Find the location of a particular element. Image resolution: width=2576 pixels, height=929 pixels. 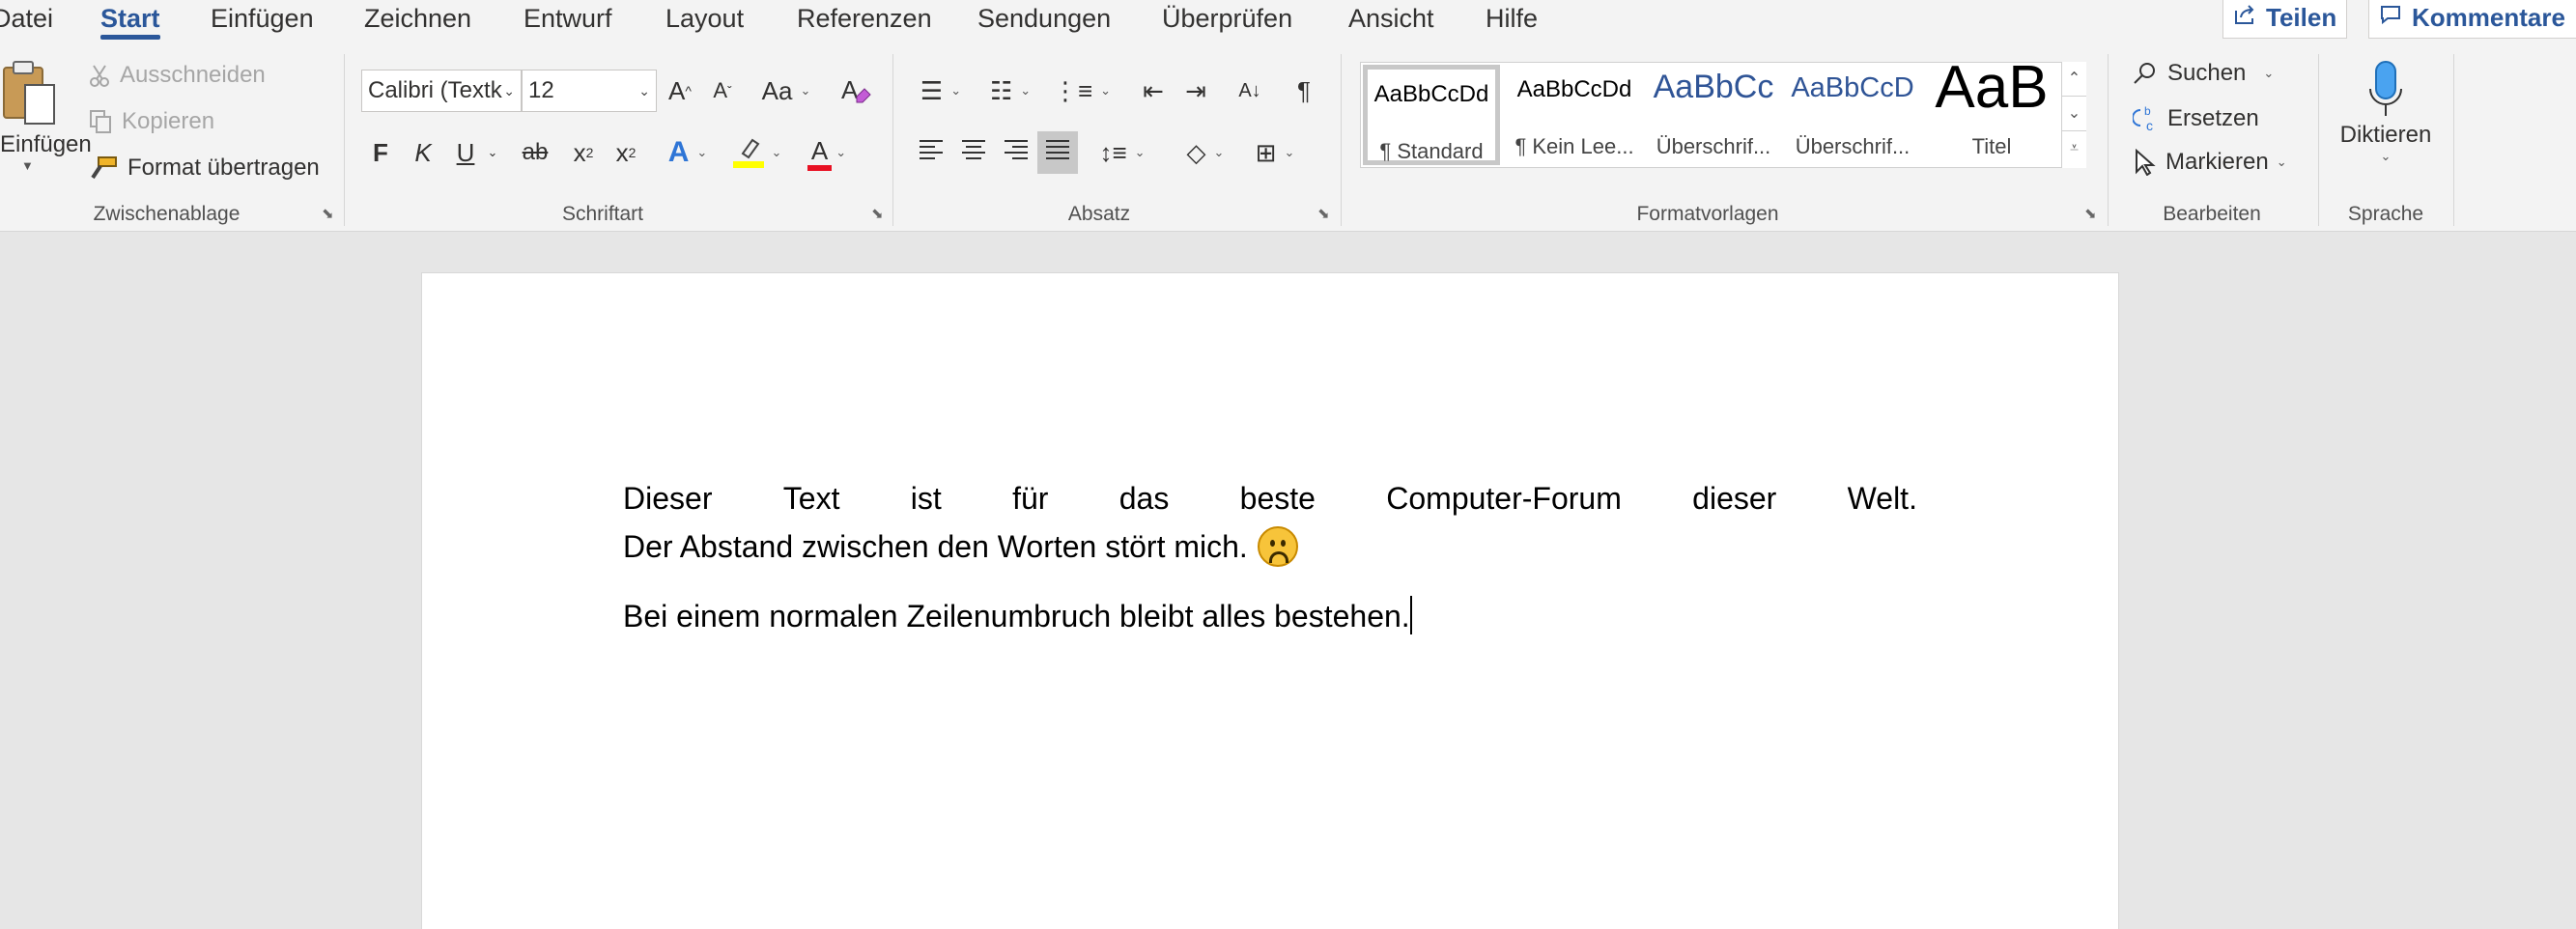

borders-button: ⊞ ⌄ is located at coordinates (1275, 152).